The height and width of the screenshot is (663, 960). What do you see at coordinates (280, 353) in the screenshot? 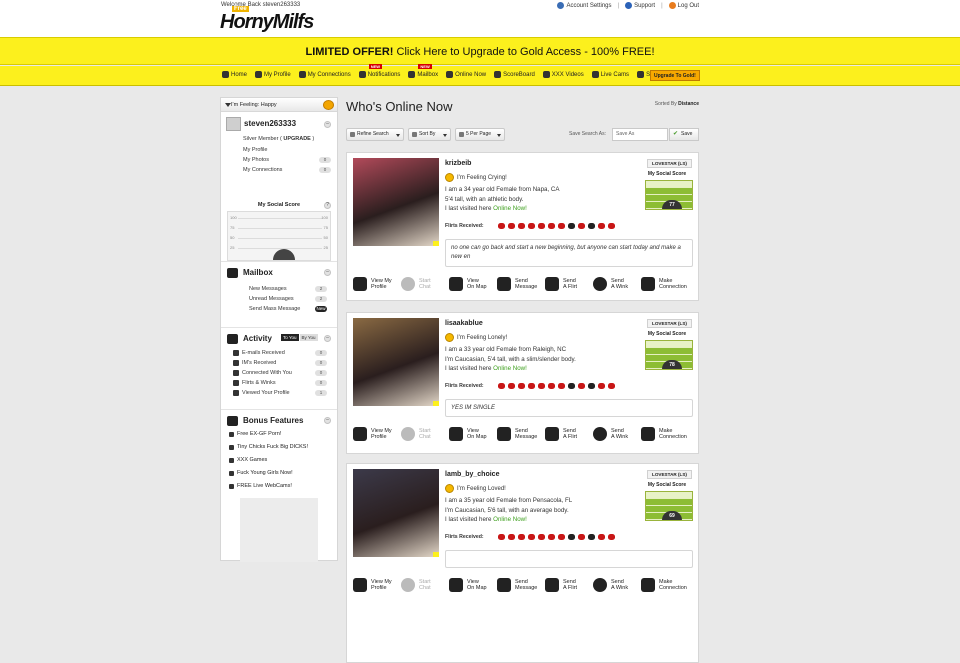
I see `activity-e-mails-received: E-mails Received 0` at bounding box center [280, 353].